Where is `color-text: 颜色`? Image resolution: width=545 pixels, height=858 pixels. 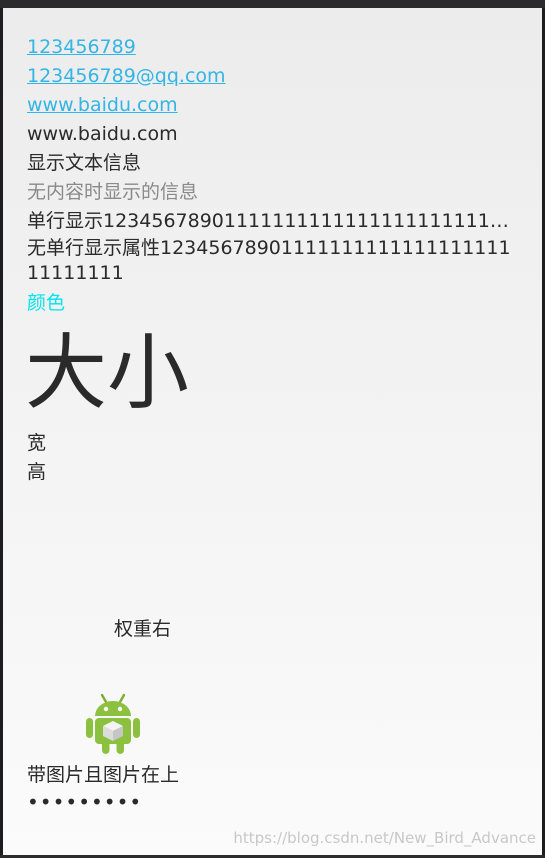 color-text: 颜色 is located at coordinates (46, 303).